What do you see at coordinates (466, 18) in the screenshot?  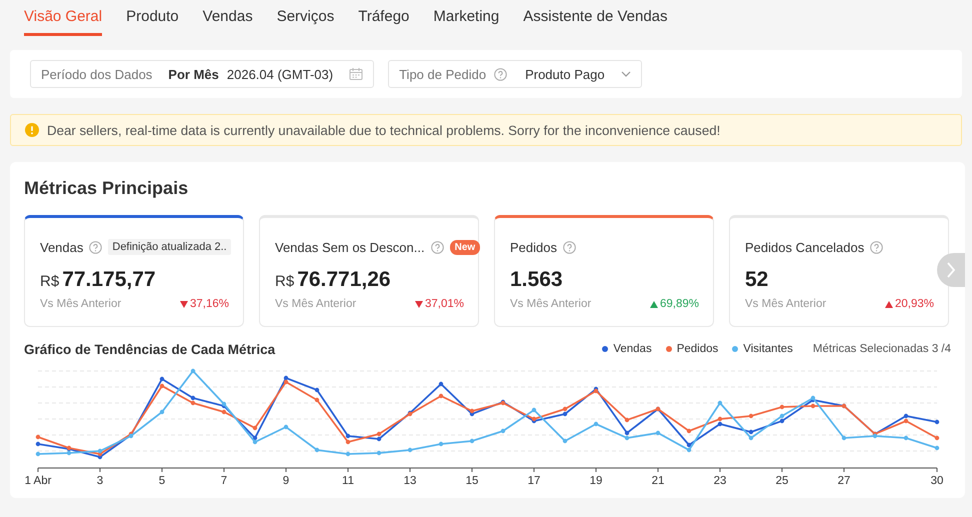 I see `nav-tab: Marketing` at bounding box center [466, 18].